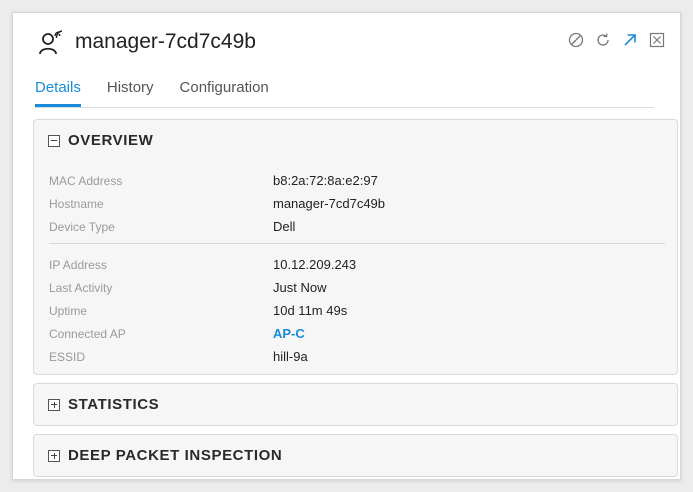 The width and height of the screenshot is (693, 492). I want to click on client-hostname-title: manager-7cd7c49b, so click(165, 41).